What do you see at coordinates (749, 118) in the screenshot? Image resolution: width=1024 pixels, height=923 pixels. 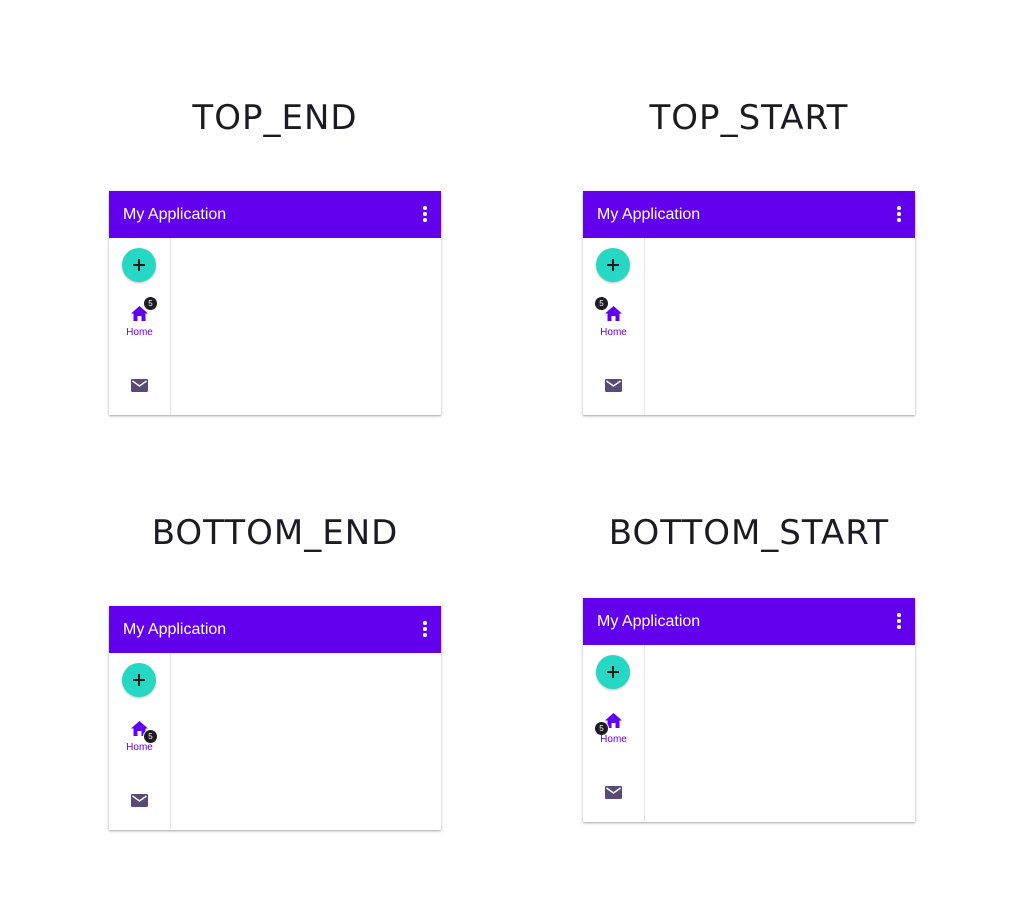 I see `variant-title: TOP_START` at bounding box center [749, 118].